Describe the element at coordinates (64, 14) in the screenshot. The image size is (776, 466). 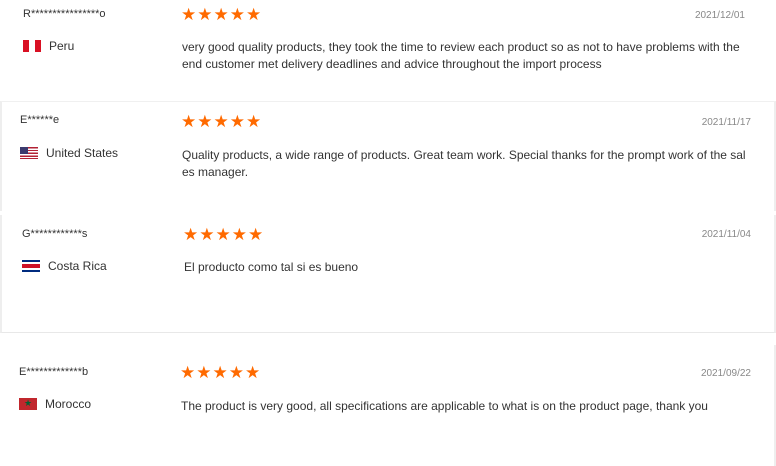
I see `reviewer-name: R****************o` at that location.